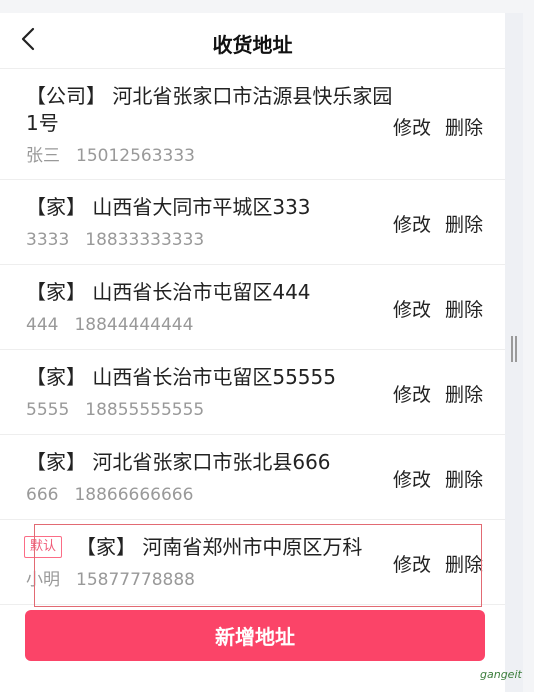  I want to click on contact-name: 3333, so click(48, 240).